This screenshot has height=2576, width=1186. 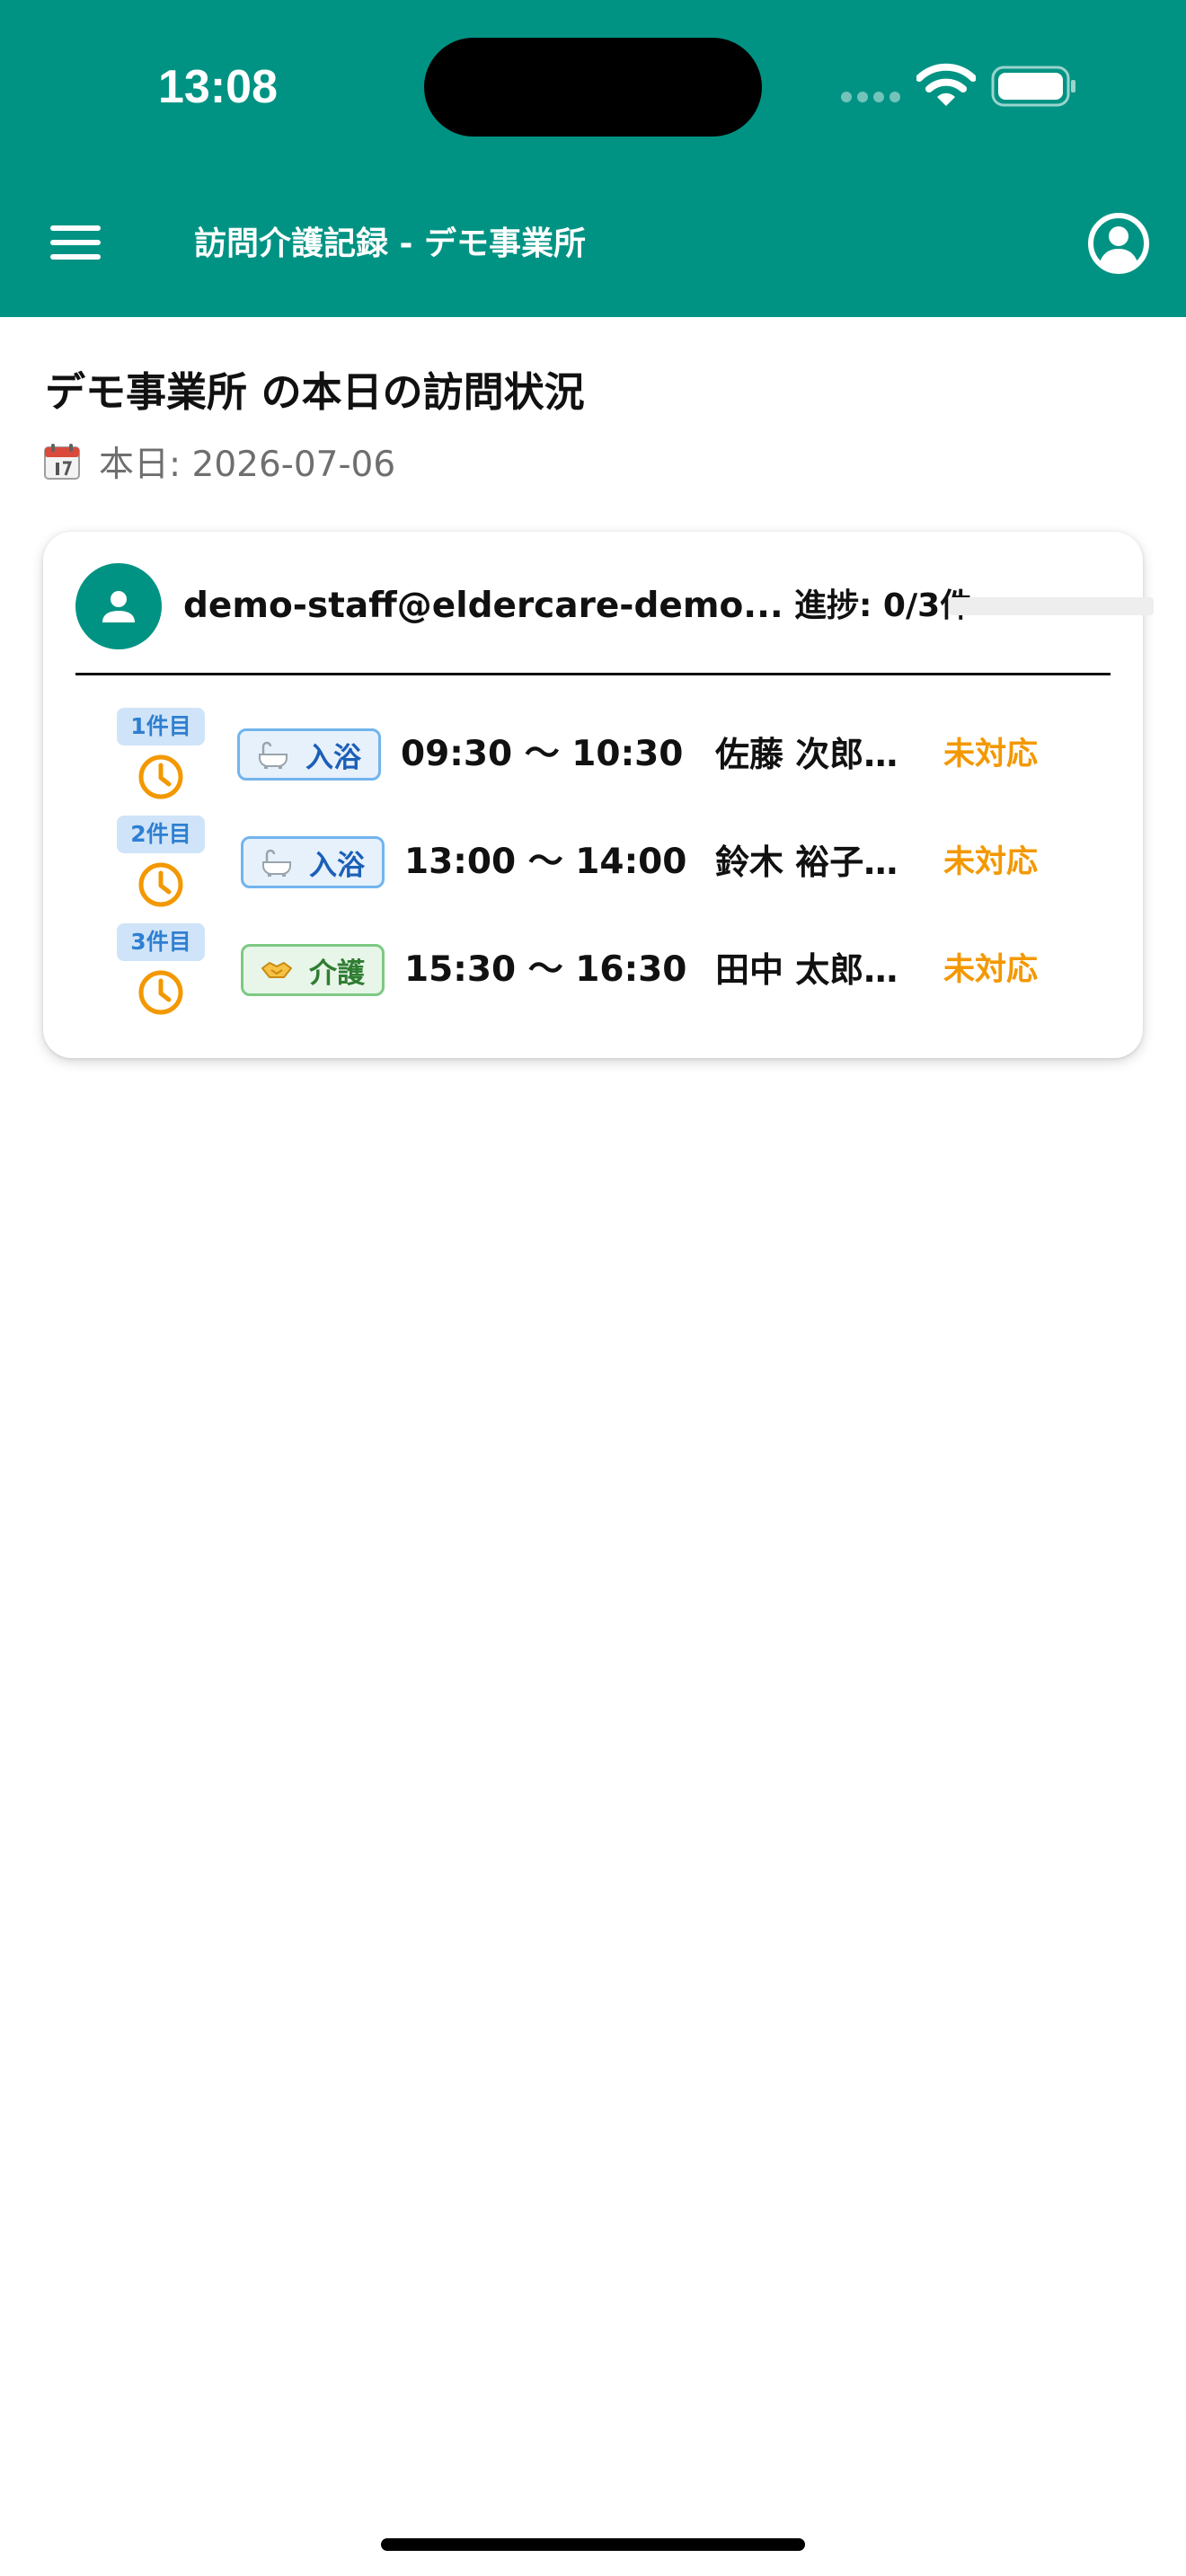 I want to click on cellular-signal-icon, so click(x=872, y=97).